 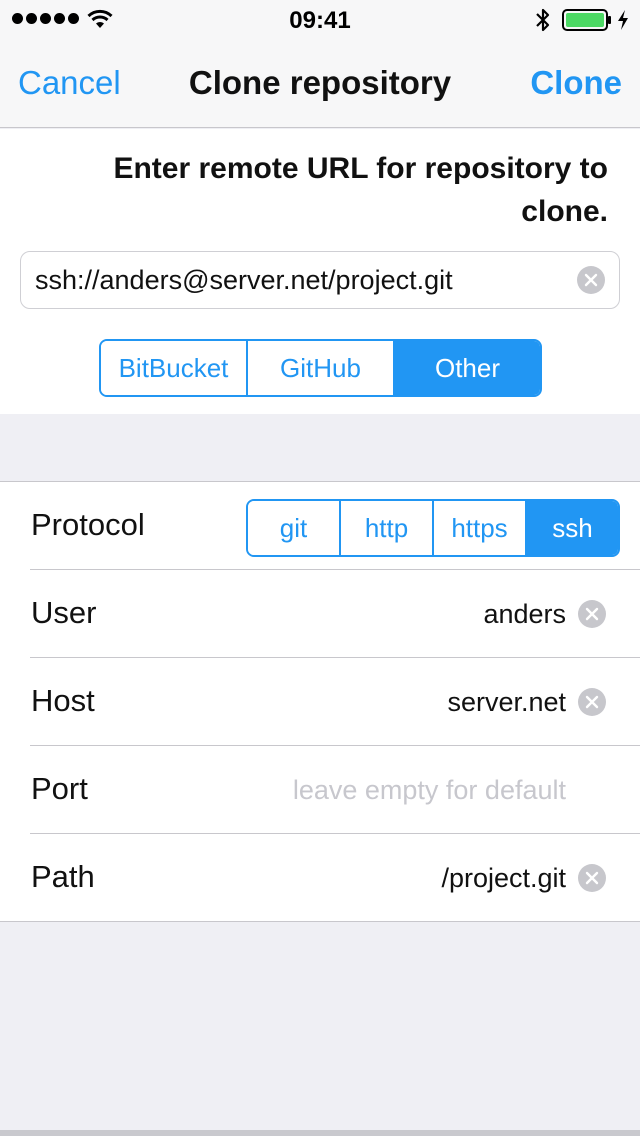 I want to click on segment-git: git, so click(x=294, y=528).